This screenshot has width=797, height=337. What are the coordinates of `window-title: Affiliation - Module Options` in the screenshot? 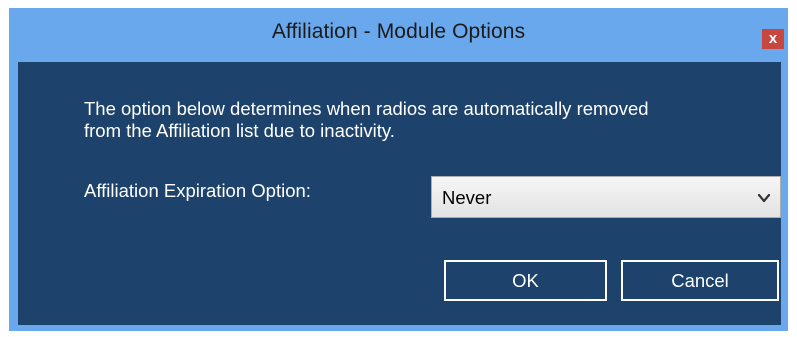 It's located at (398, 31).